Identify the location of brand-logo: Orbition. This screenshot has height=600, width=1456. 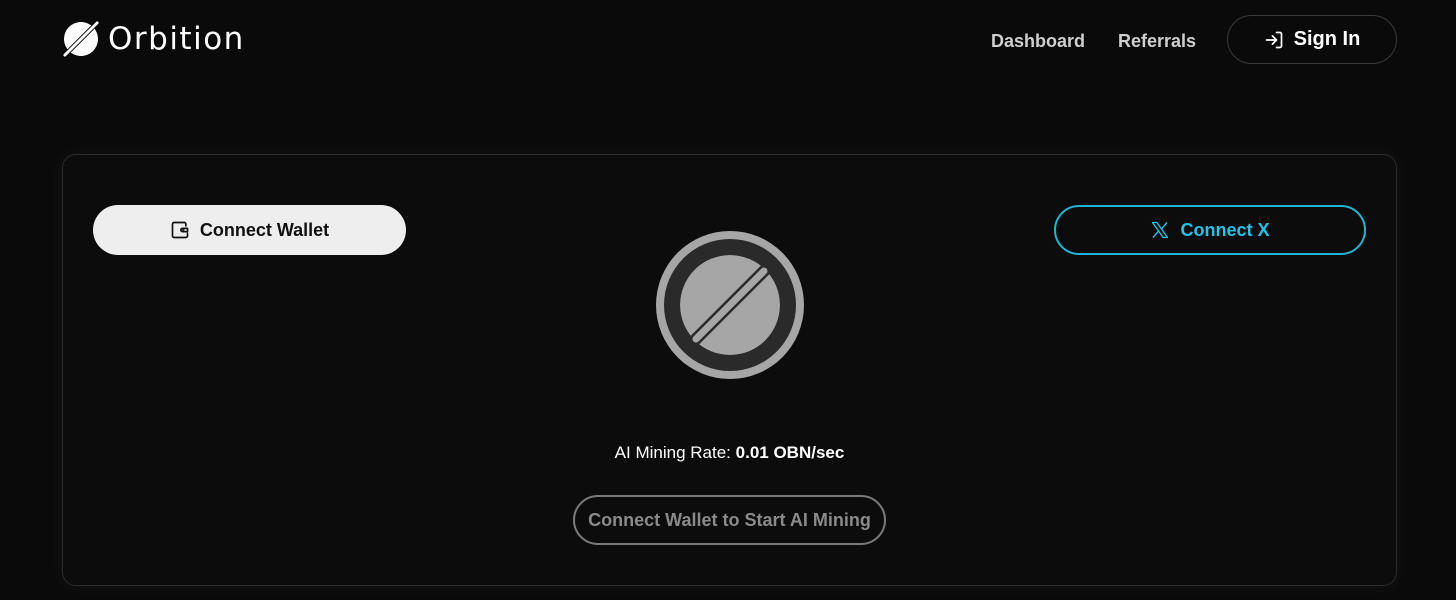
(153, 39).